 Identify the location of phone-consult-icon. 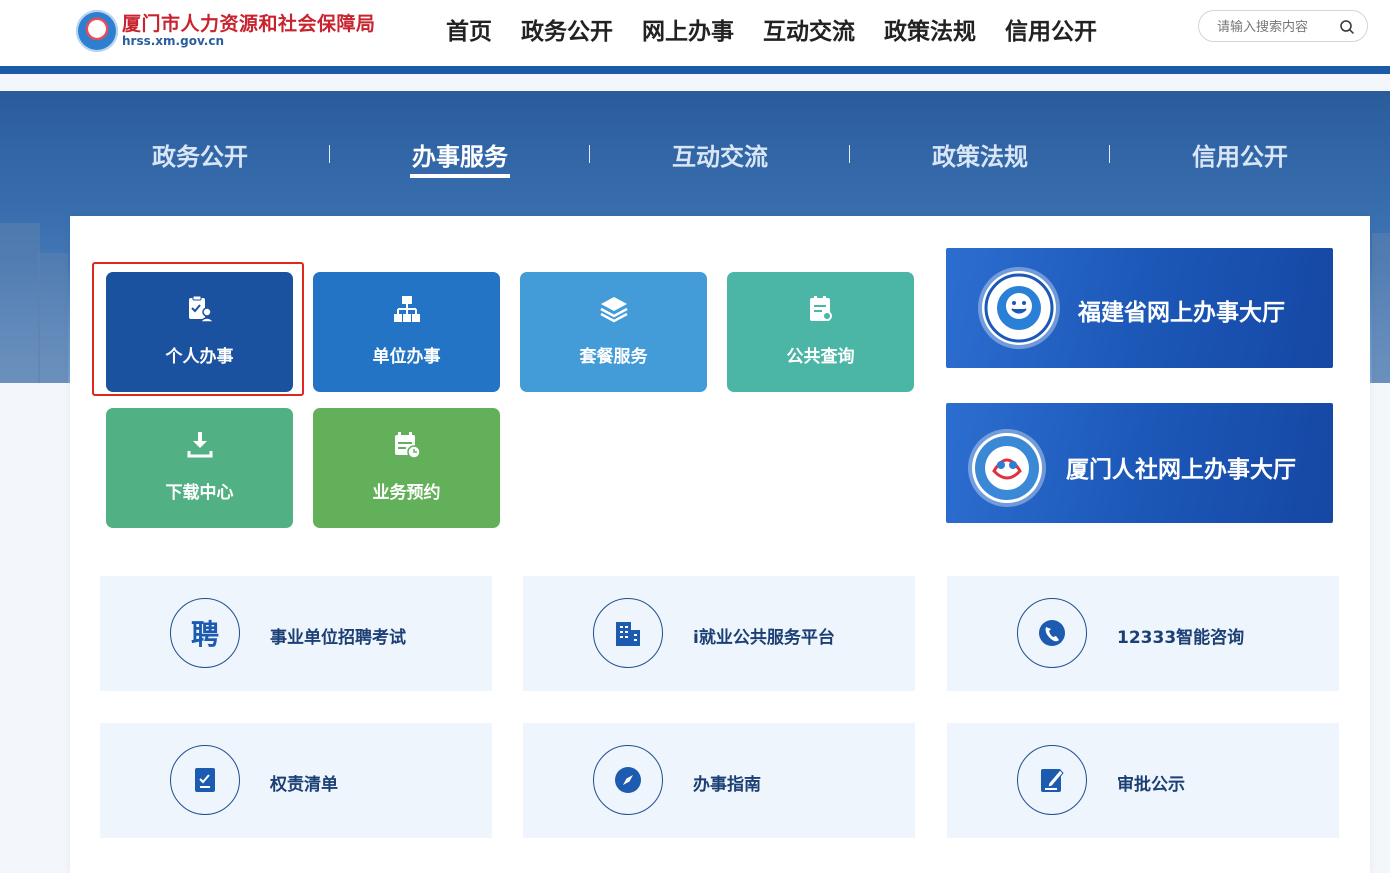
(1052, 633).